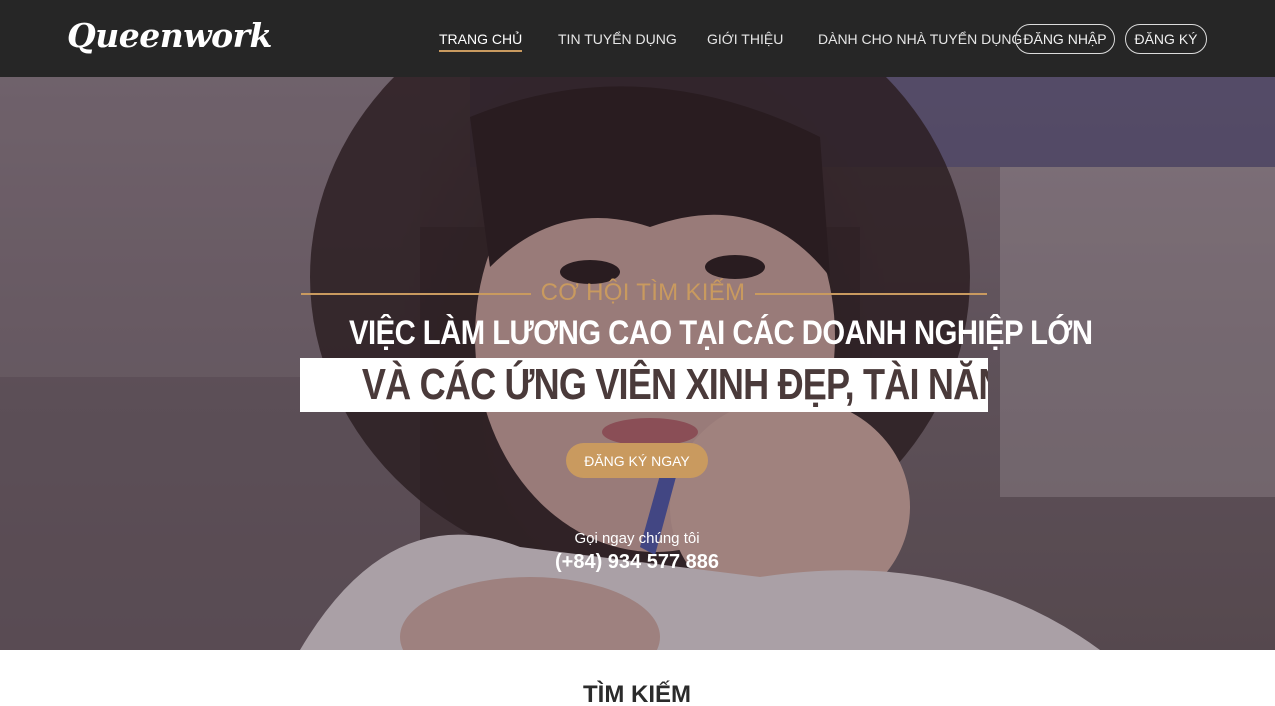 The image size is (1275, 706). What do you see at coordinates (481, 41) in the screenshot?
I see `nav-item-home: TRANG CHỦ` at bounding box center [481, 41].